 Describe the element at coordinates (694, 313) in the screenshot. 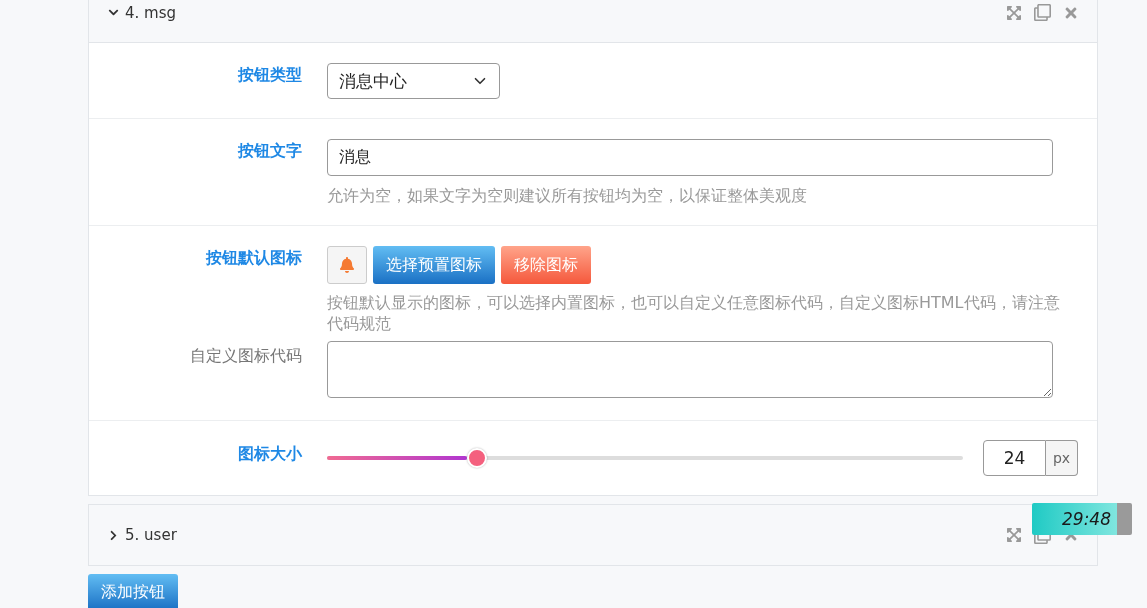

I see `help-text: 按钮默认显示的图标，可以选择内置图标，也可以自定义任意图标代码，自定义图标HTML代码，请注意代码规范` at that location.